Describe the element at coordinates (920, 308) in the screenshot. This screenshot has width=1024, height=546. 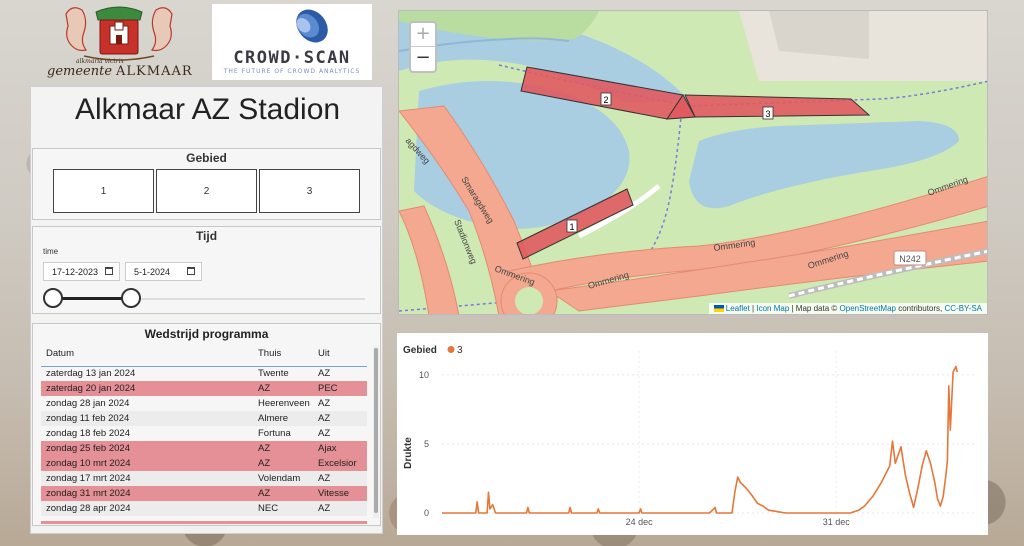
I see `contributors-text: contributors,` at that location.